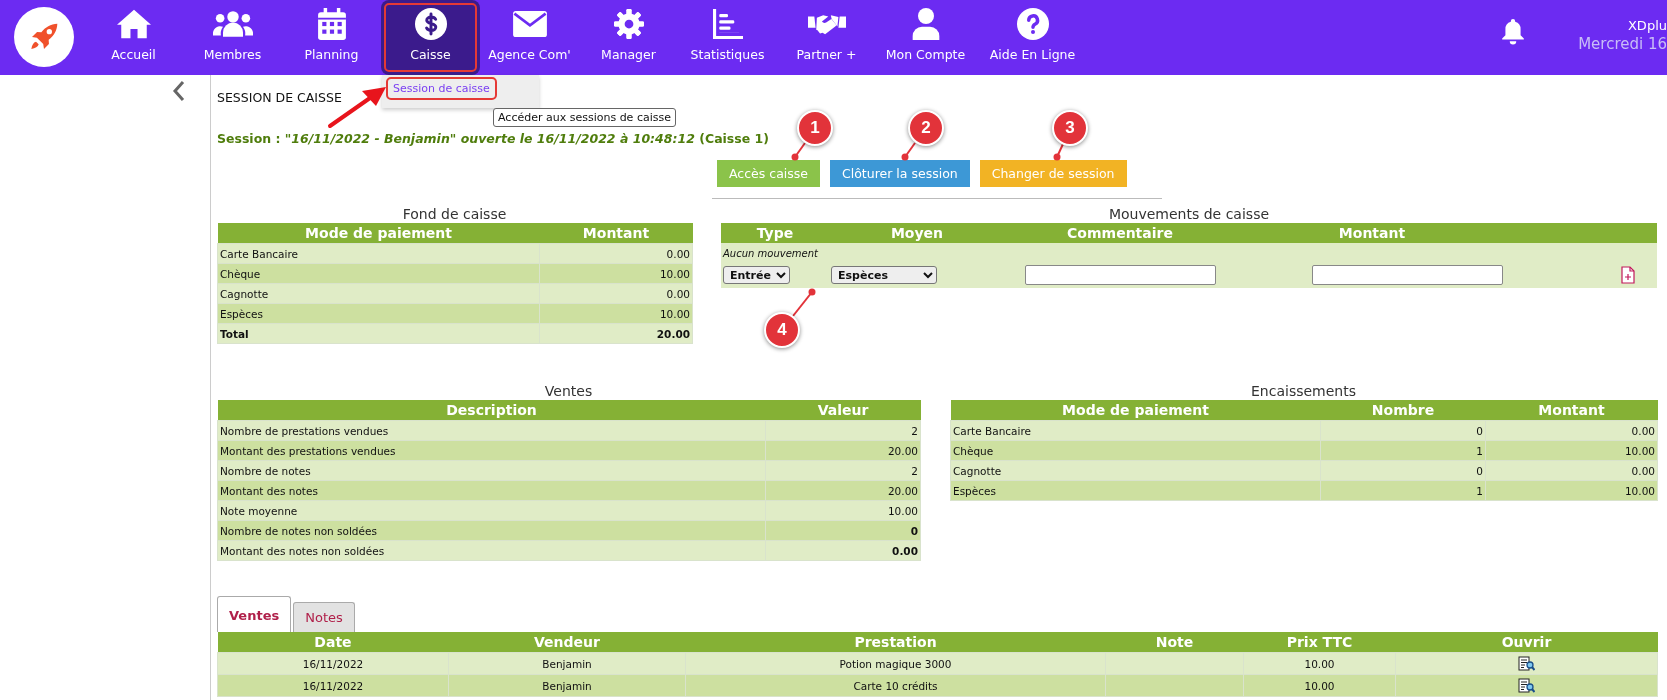 The height and width of the screenshot is (700, 1667). What do you see at coordinates (491, 430) in the screenshot?
I see `table-cell: Nombre de prestations vendues` at bounding box center [491, 430].